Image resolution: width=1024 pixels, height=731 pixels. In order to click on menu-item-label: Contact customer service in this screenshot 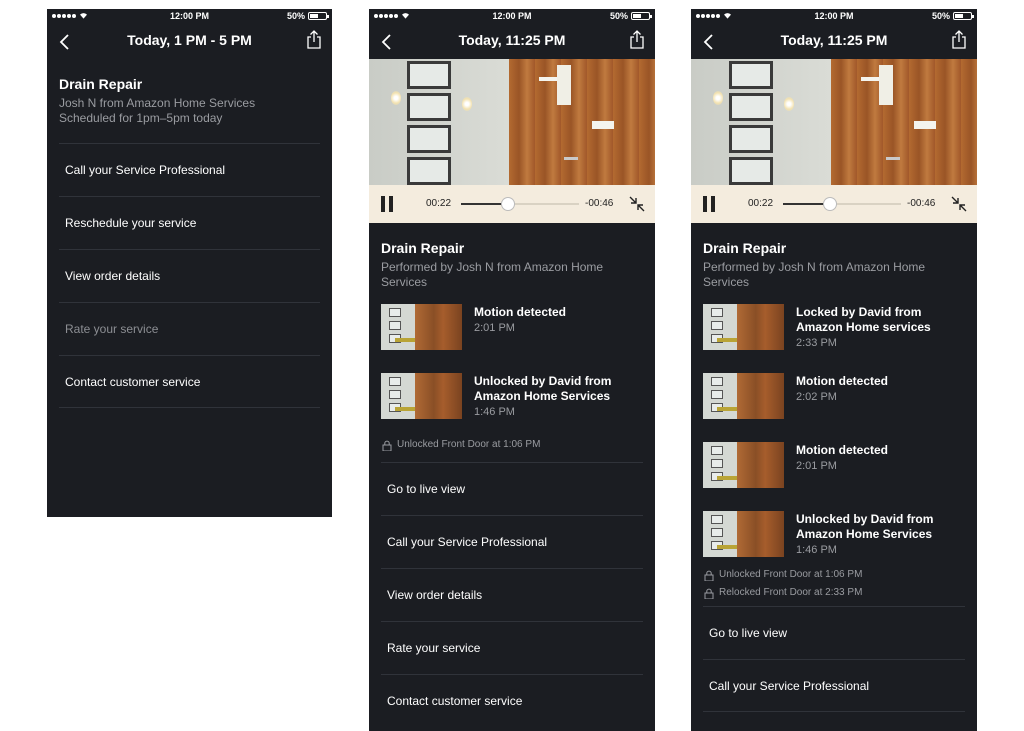, I will do `click(133, 382)`.